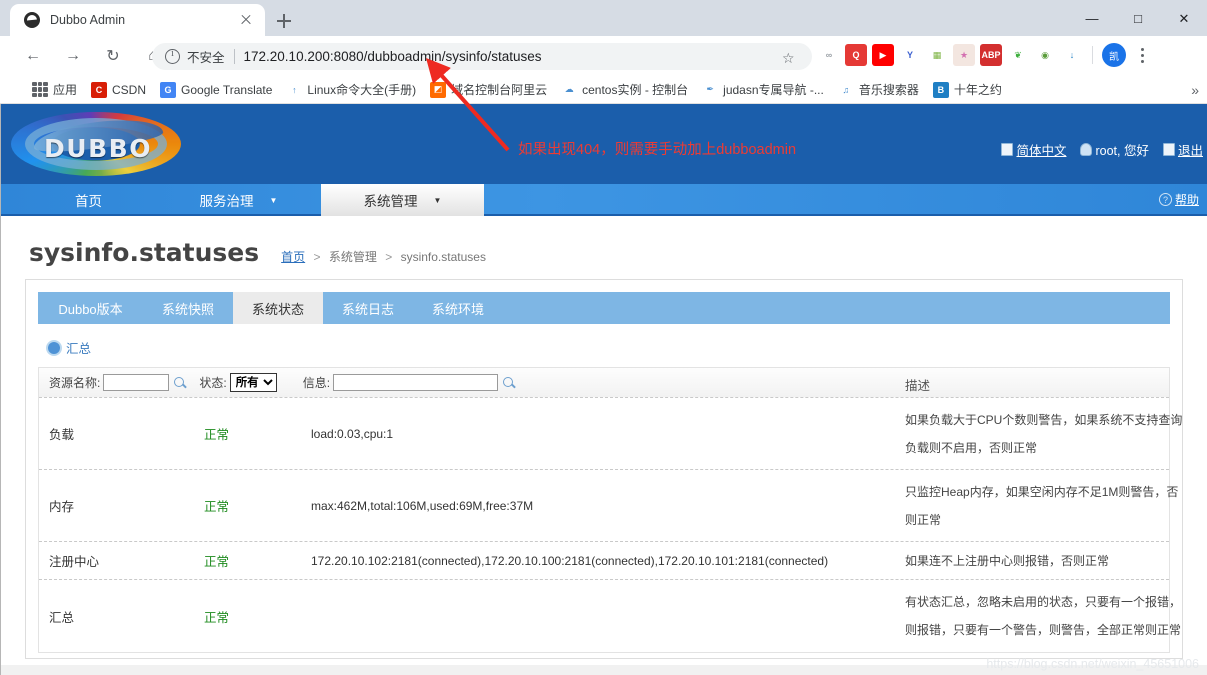  I want to click on bookmark-label: 应用, so click(65, 90).